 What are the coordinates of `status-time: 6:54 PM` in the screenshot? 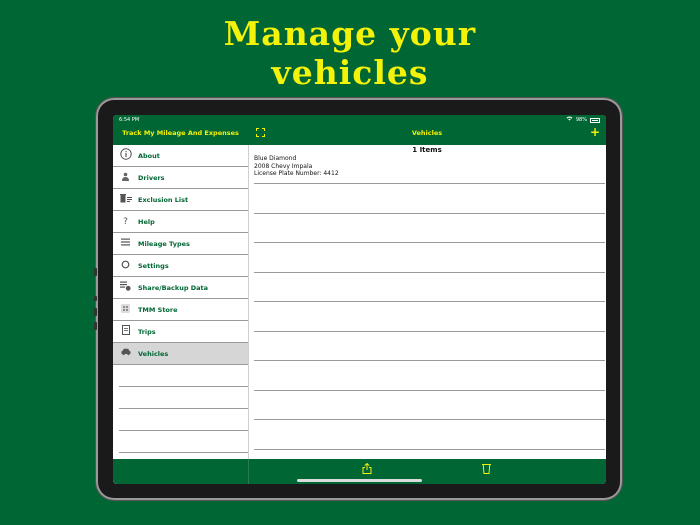 It's located at (129, 120).